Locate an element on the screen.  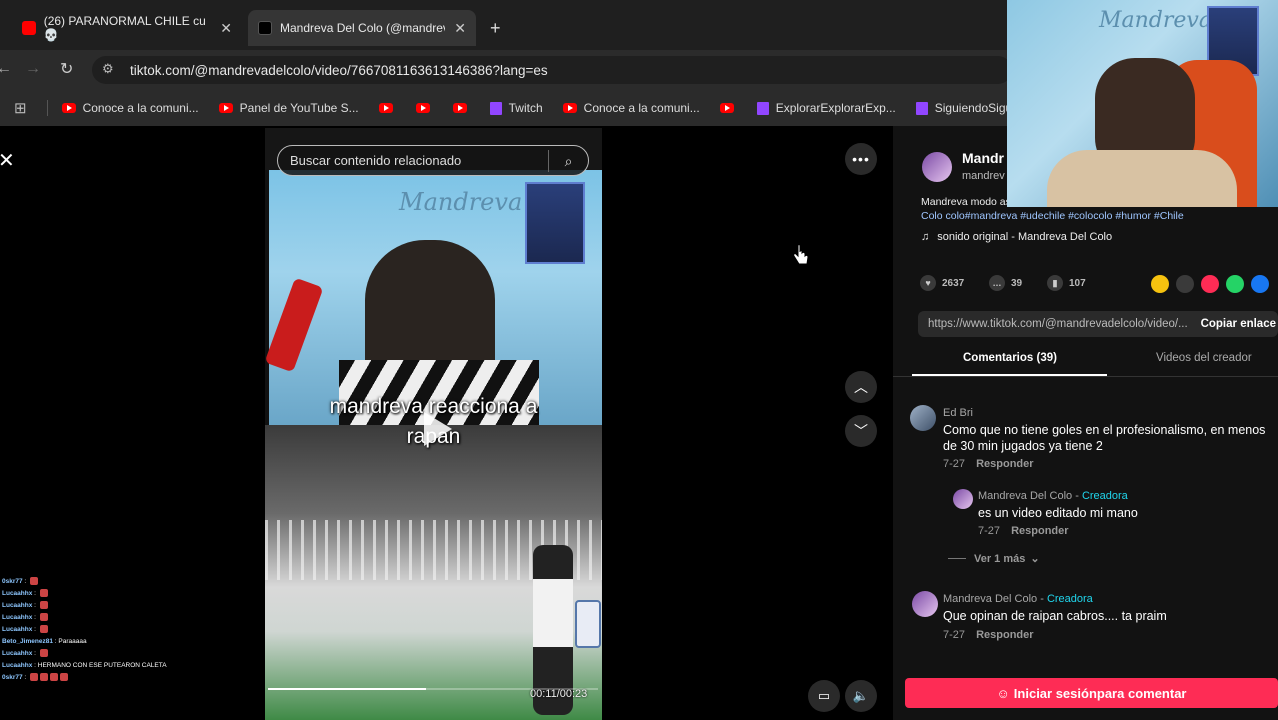
facebook-icon is located at coordinates (1260, 284).